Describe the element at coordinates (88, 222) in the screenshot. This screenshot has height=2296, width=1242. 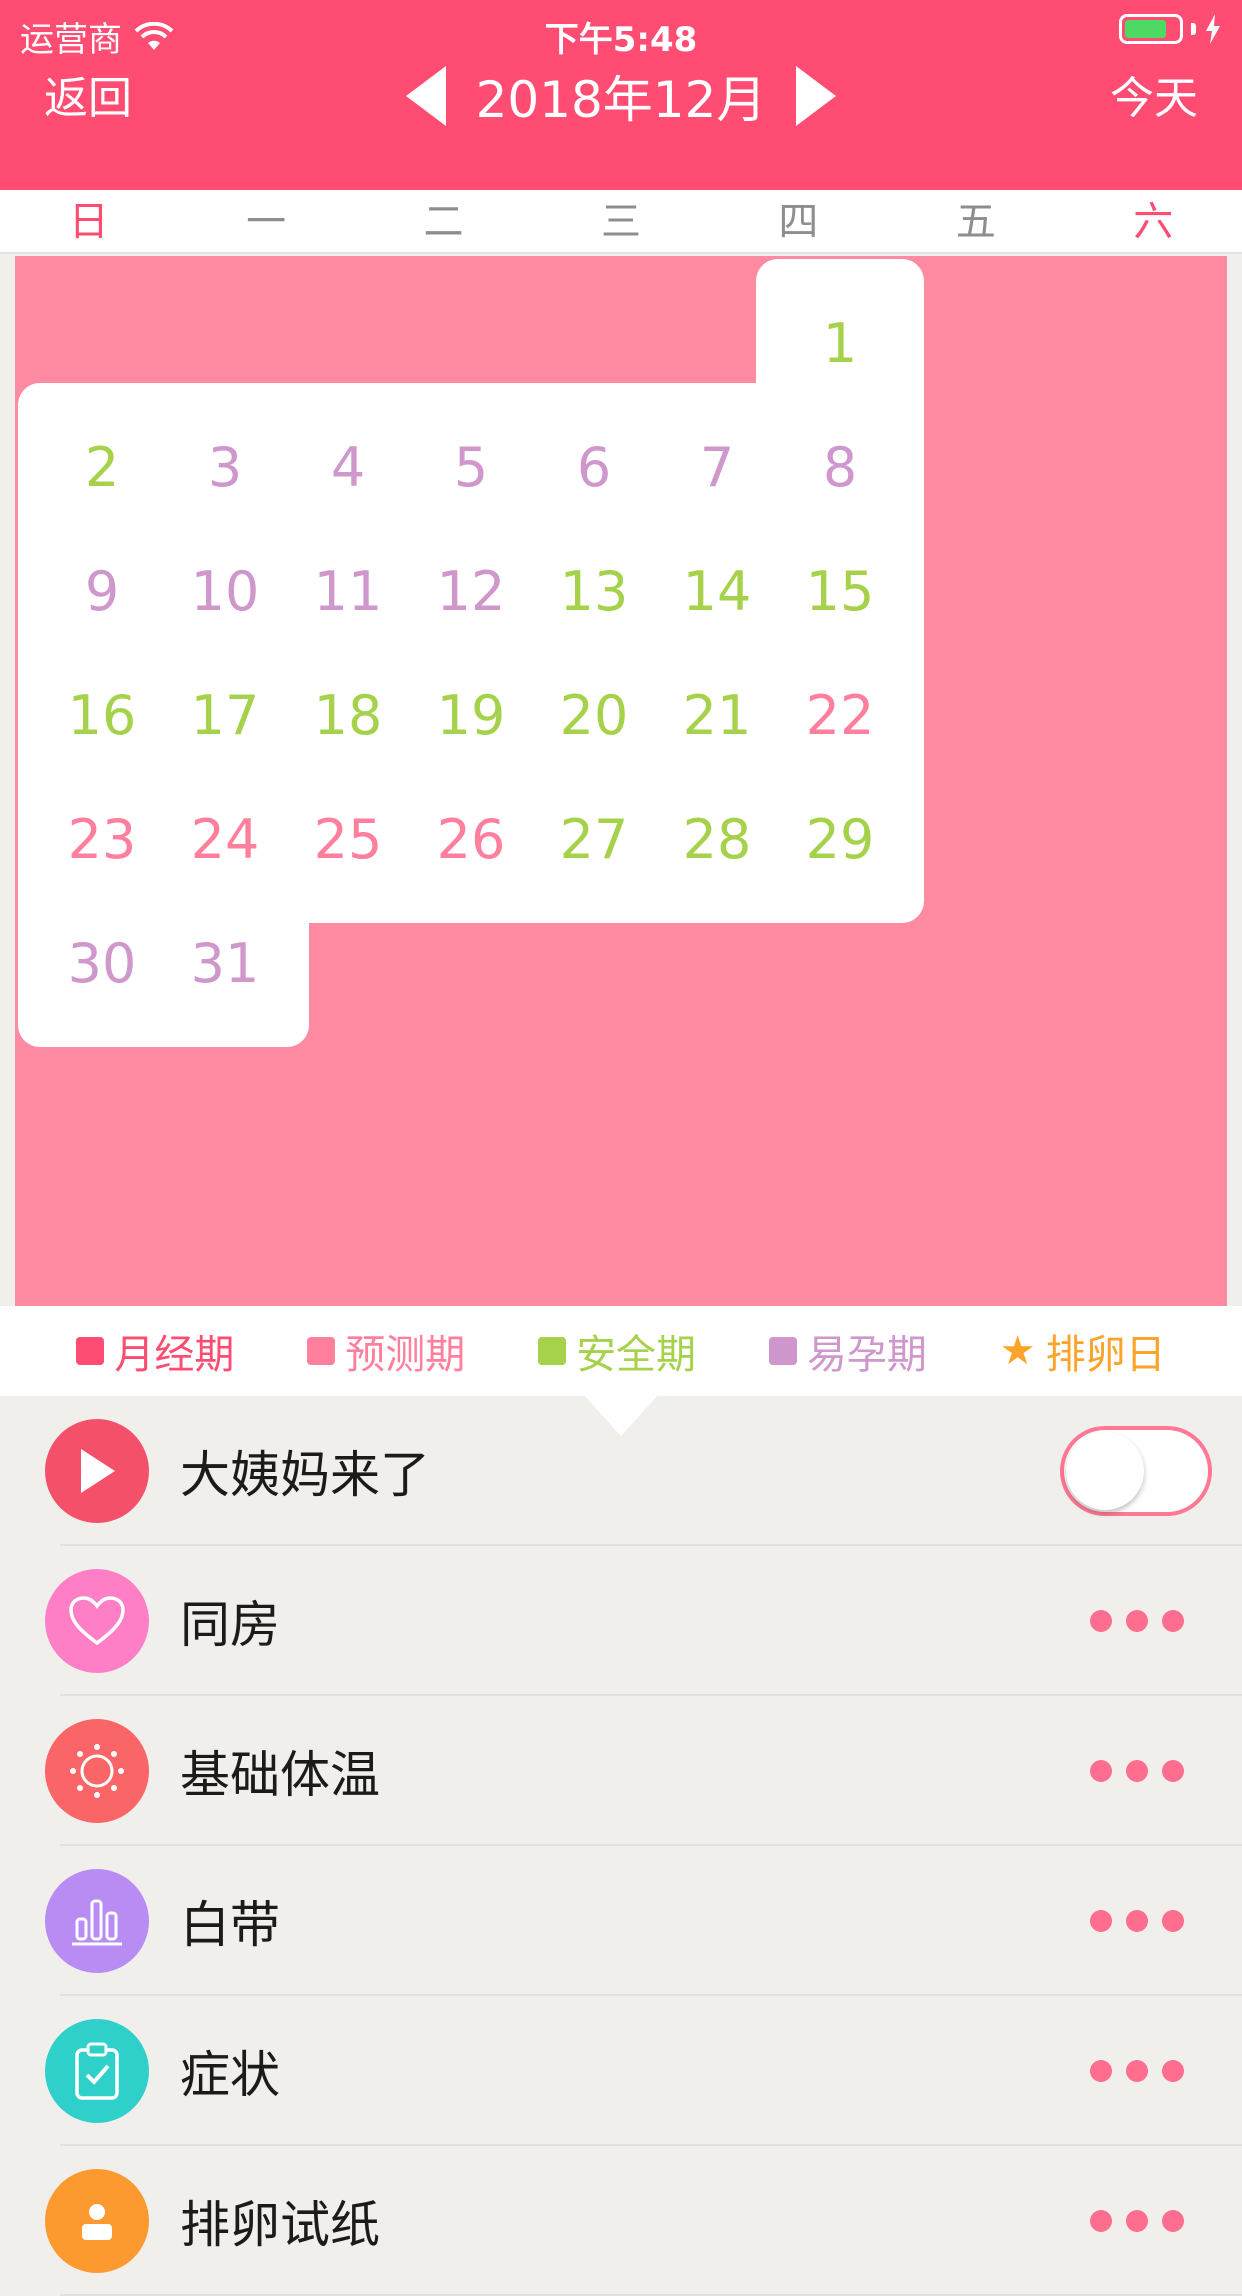
I see `weekday-sun: 日` at that location.